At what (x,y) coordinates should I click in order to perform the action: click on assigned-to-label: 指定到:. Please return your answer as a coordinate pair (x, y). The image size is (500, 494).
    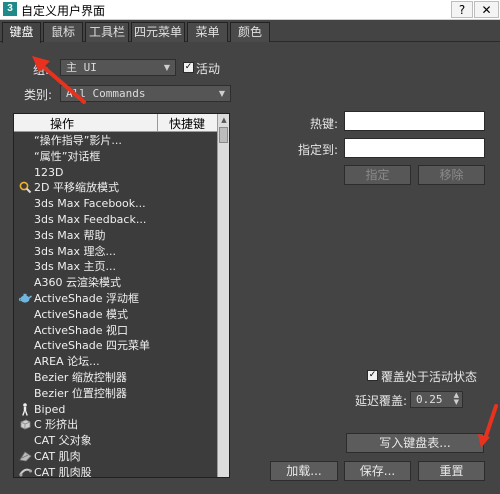
    Looking at the image, I should click on (318, 150).